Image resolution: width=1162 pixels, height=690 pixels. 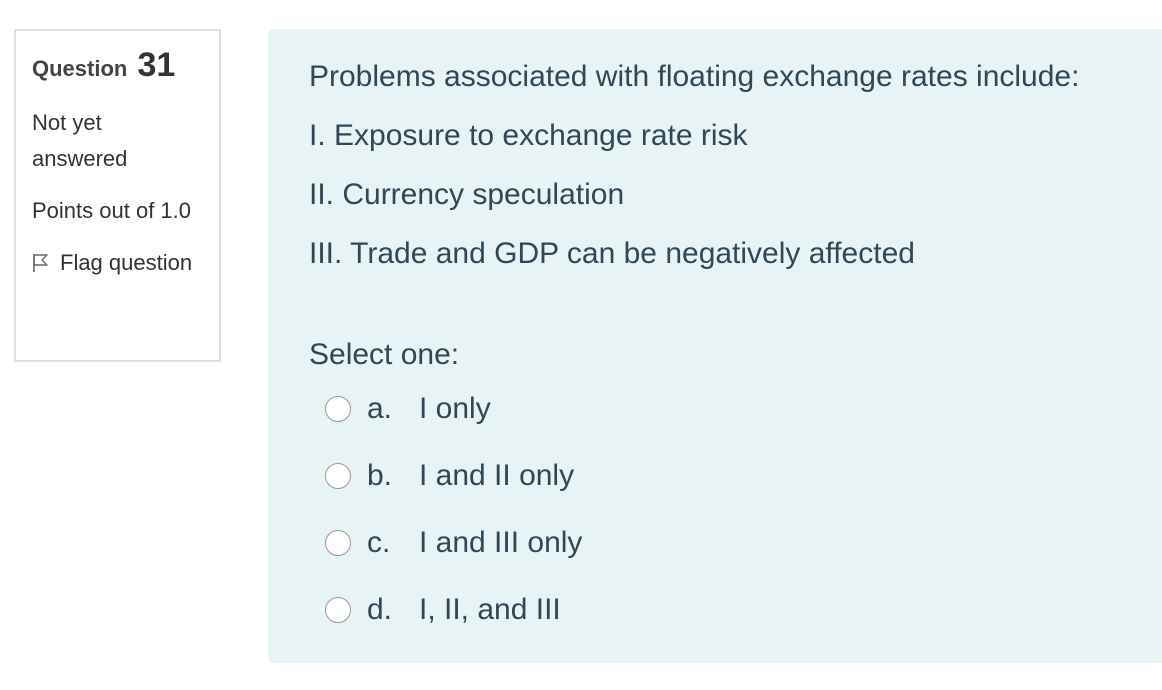 What do you see at coordinates (528, 135) in the screenshot?
I see `statement-1: I. Exposure to exchange rate risk` at bounding box center [528, 135].